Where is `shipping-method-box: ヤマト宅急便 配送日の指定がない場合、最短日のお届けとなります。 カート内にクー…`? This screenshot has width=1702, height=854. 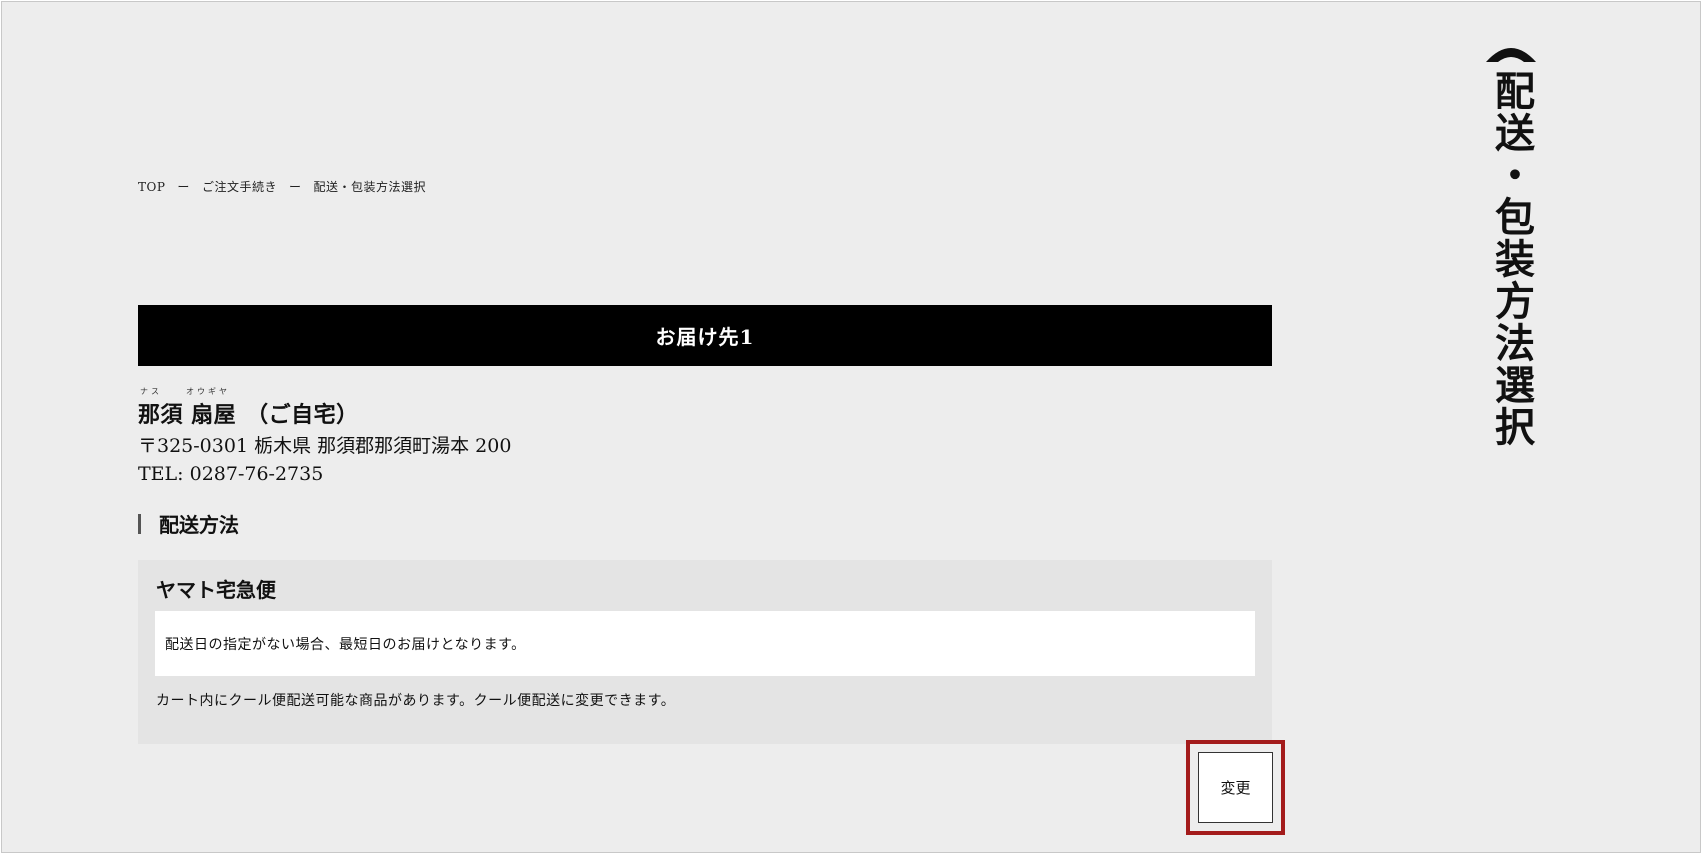
shipping-method-box: ヤマト宅急便 配送日の指定がない場合、最短日のお届けとなります。 カート内にクー… is located at coordinates (705, 652).